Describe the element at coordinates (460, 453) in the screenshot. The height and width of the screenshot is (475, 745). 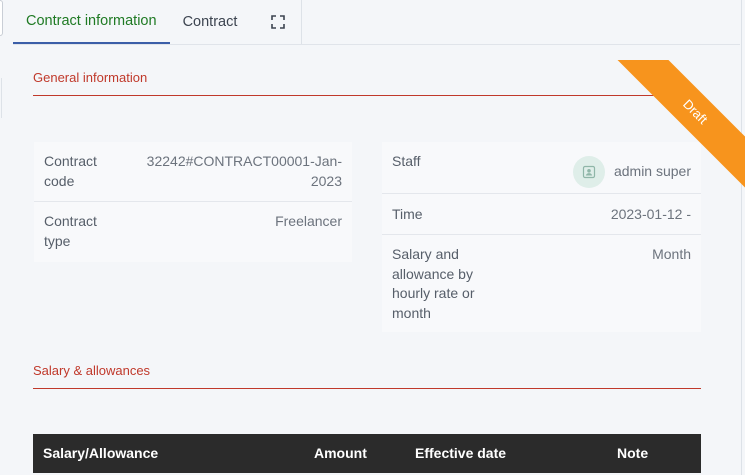
I see `column-header-effective-date: Effective date` at that location.